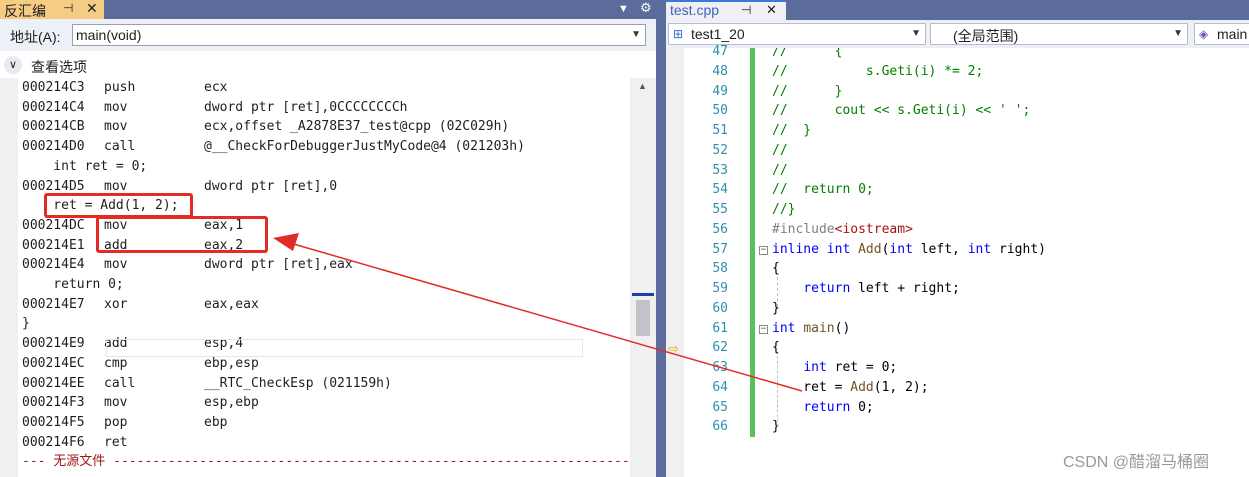 This screenshot has width=1249, height=477. What do you see at coordinates (85, 166) in the screenshot?
I see `source-line: int ret = 0;` at bounding box center [85, 166].